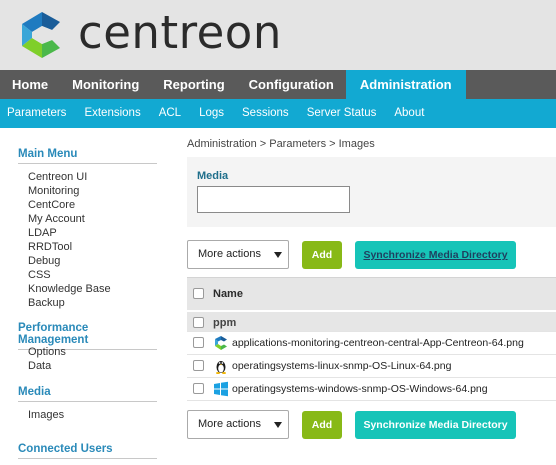 This screenshot has height=465, width=556. What do you see at coordinates (228, 294) in the screenshot?
I see `column-name-header: Name` at bounding box center [228, 294].